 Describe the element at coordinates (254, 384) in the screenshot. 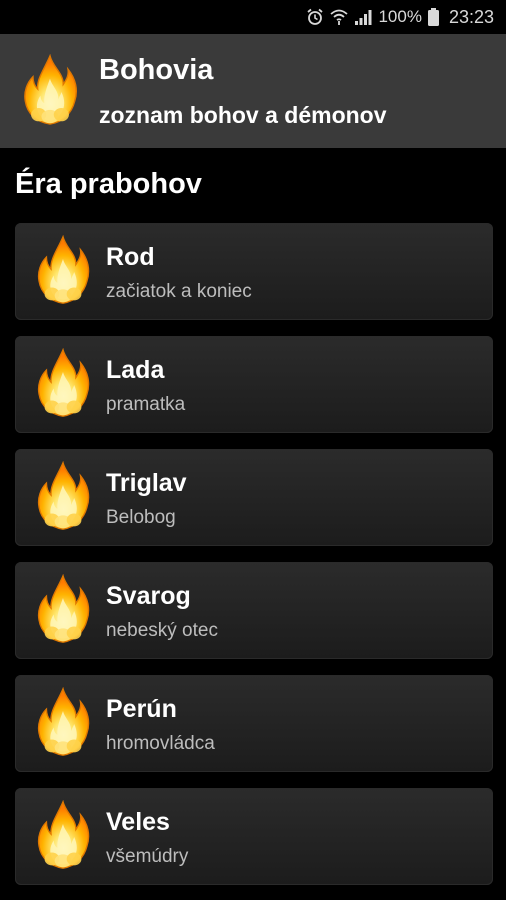

I see `list-item: Lada pramatka` at that location.